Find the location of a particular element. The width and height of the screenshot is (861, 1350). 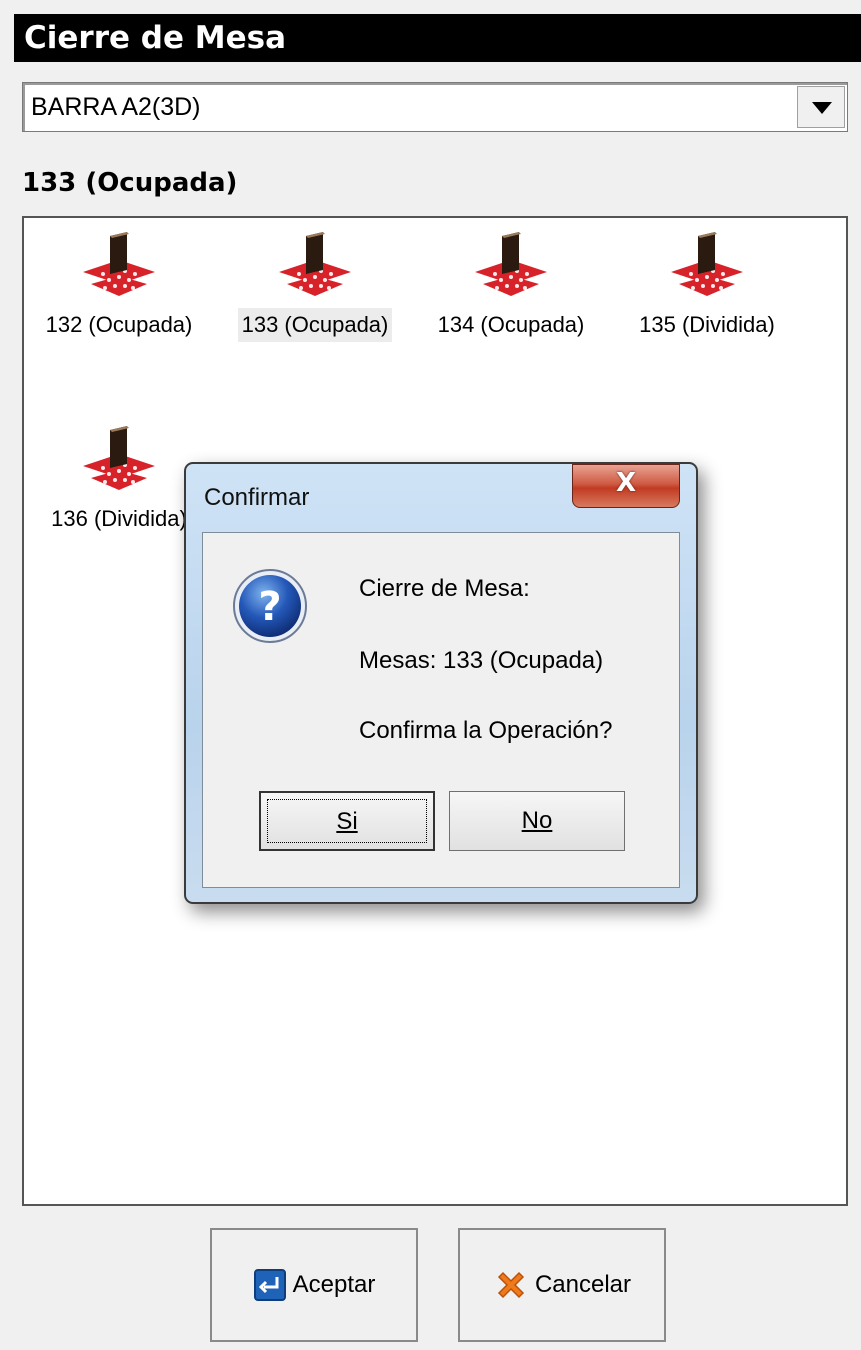

accept-button: Aceptar is located at coordinates (314, 1285).